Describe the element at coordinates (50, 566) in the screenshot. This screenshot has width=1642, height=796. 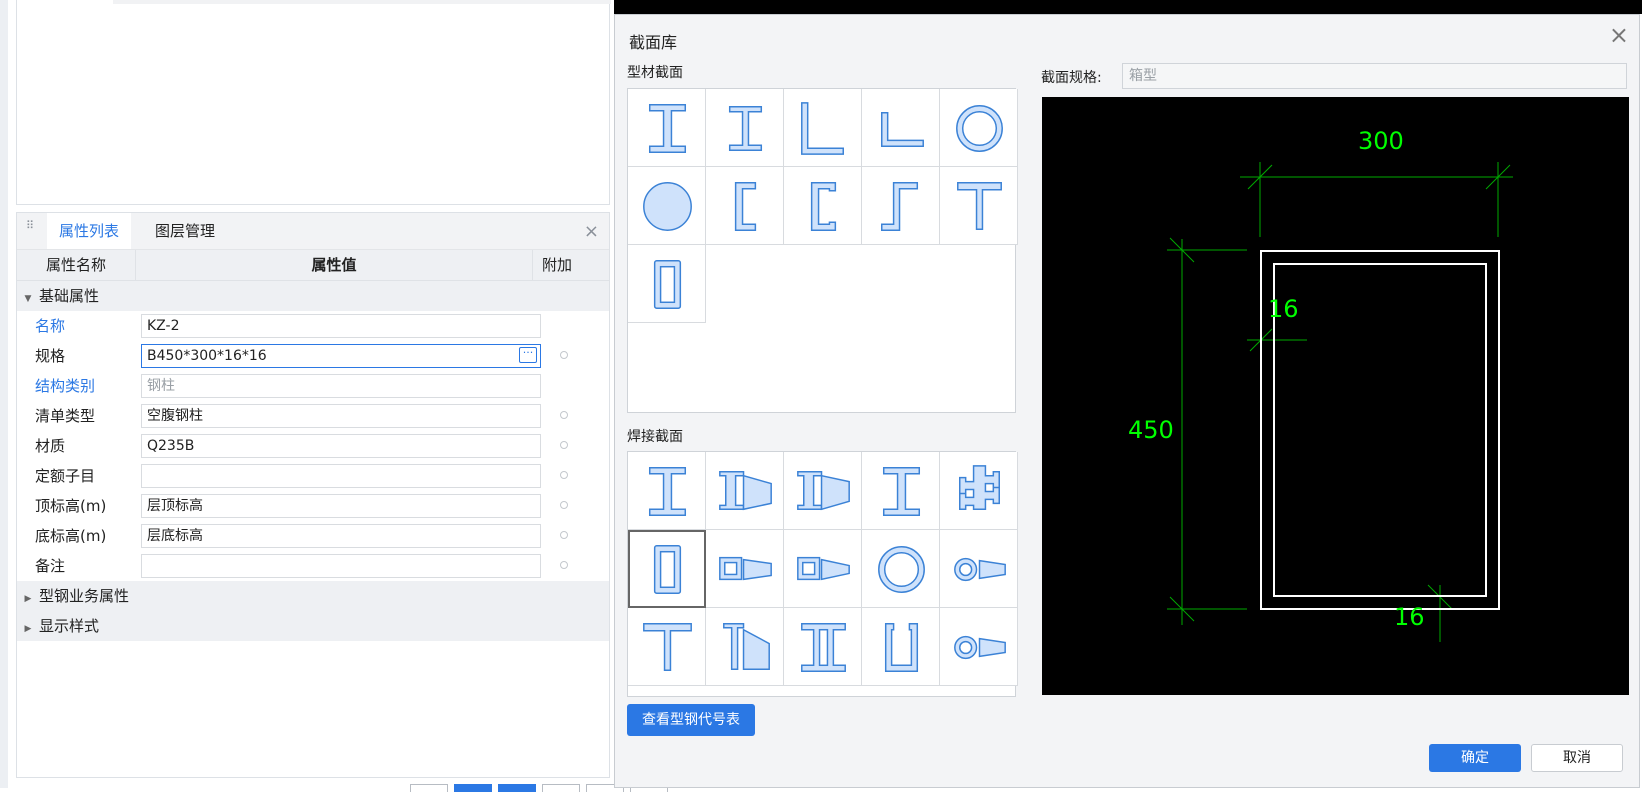
I see `property-label: 备注` at that location.